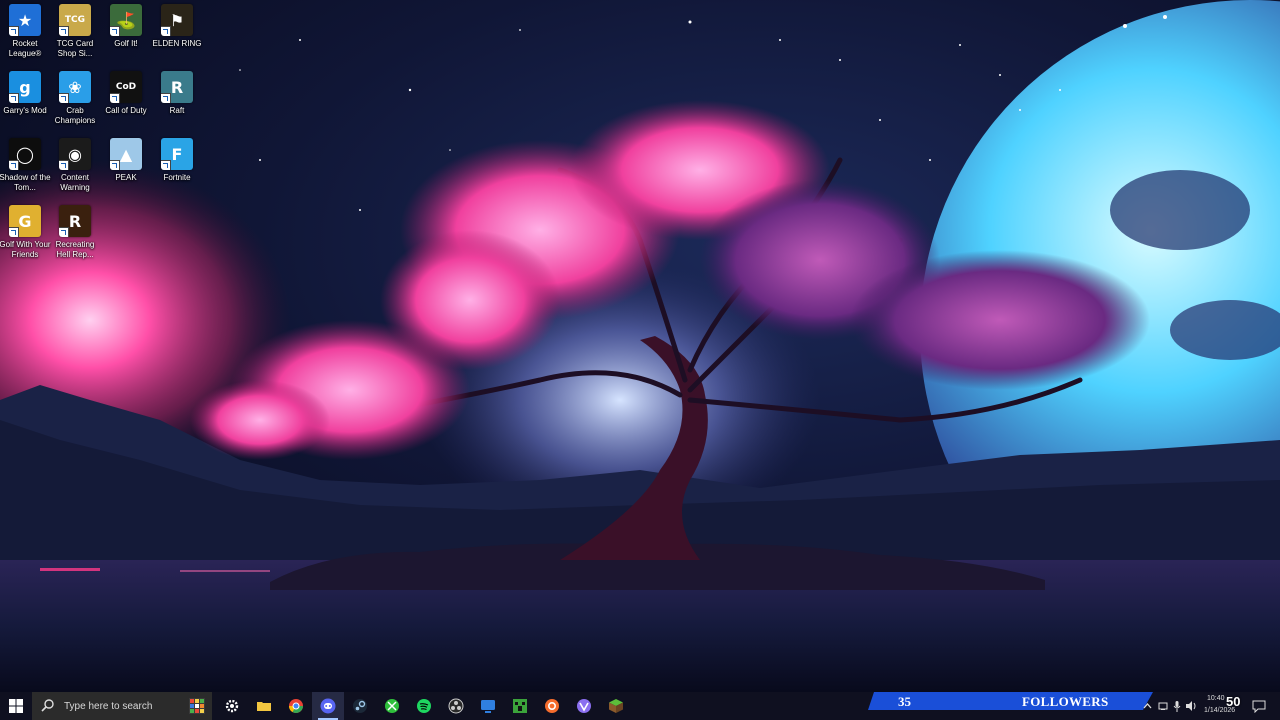 The width and height of the screenshot is (1280, 720). I want to click on taskbar-app-vpn, so click(584, 706).